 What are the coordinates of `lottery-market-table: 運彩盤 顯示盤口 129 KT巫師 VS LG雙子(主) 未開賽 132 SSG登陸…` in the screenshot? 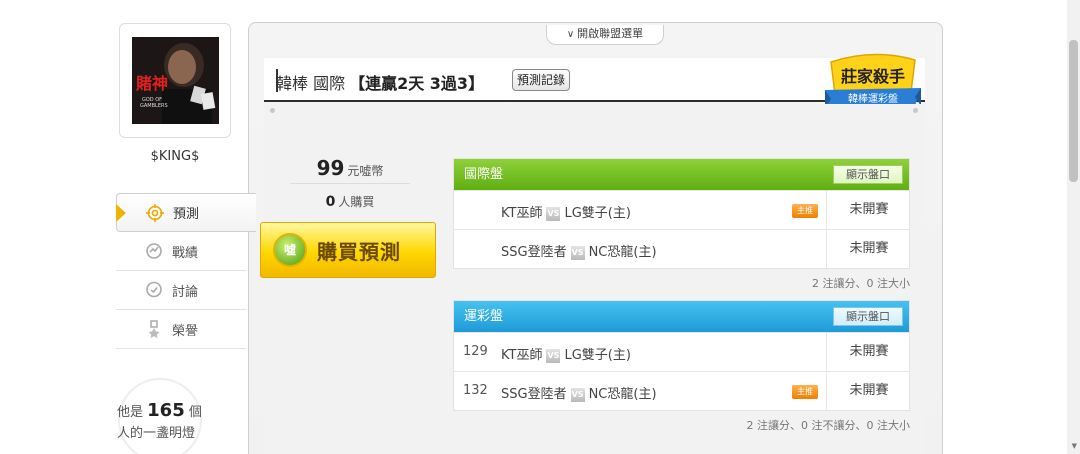 It's located at (681, 355).